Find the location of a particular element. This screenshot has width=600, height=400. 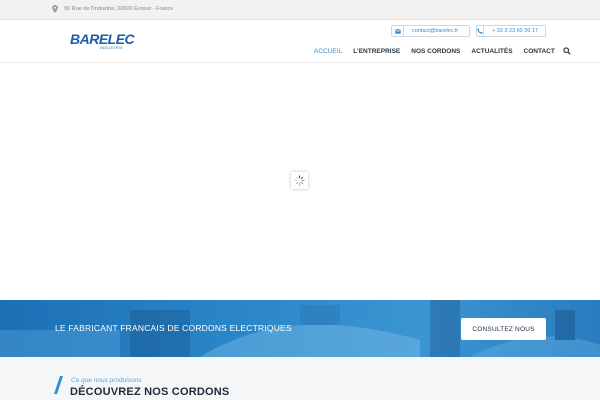

logo: BARELEC INDUSTRIE is located at coordinates (102, 42).